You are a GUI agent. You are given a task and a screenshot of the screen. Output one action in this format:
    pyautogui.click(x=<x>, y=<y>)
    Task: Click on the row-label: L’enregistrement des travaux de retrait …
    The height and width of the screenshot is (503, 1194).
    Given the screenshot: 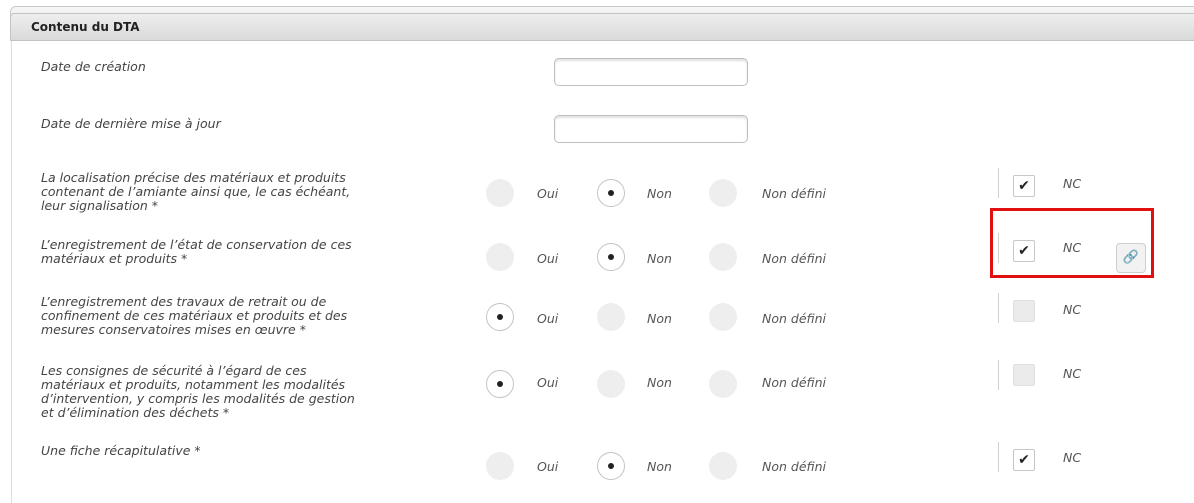 What is the action you would take?
    pyautogui.click(x=194, y=315)
    